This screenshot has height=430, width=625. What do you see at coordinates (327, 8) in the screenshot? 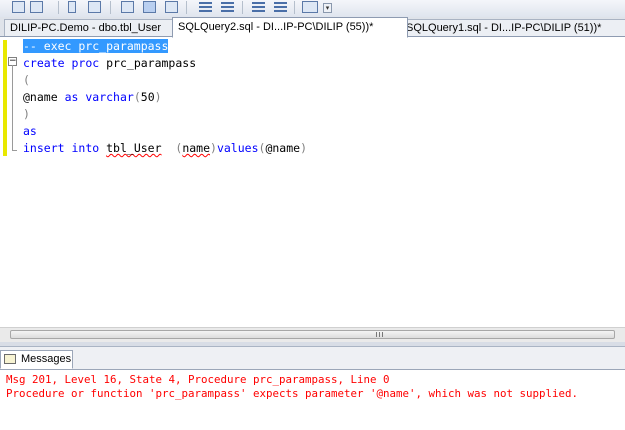
I see `toolbar-options-dropdown: ▾` at bounding box center [327, 8].